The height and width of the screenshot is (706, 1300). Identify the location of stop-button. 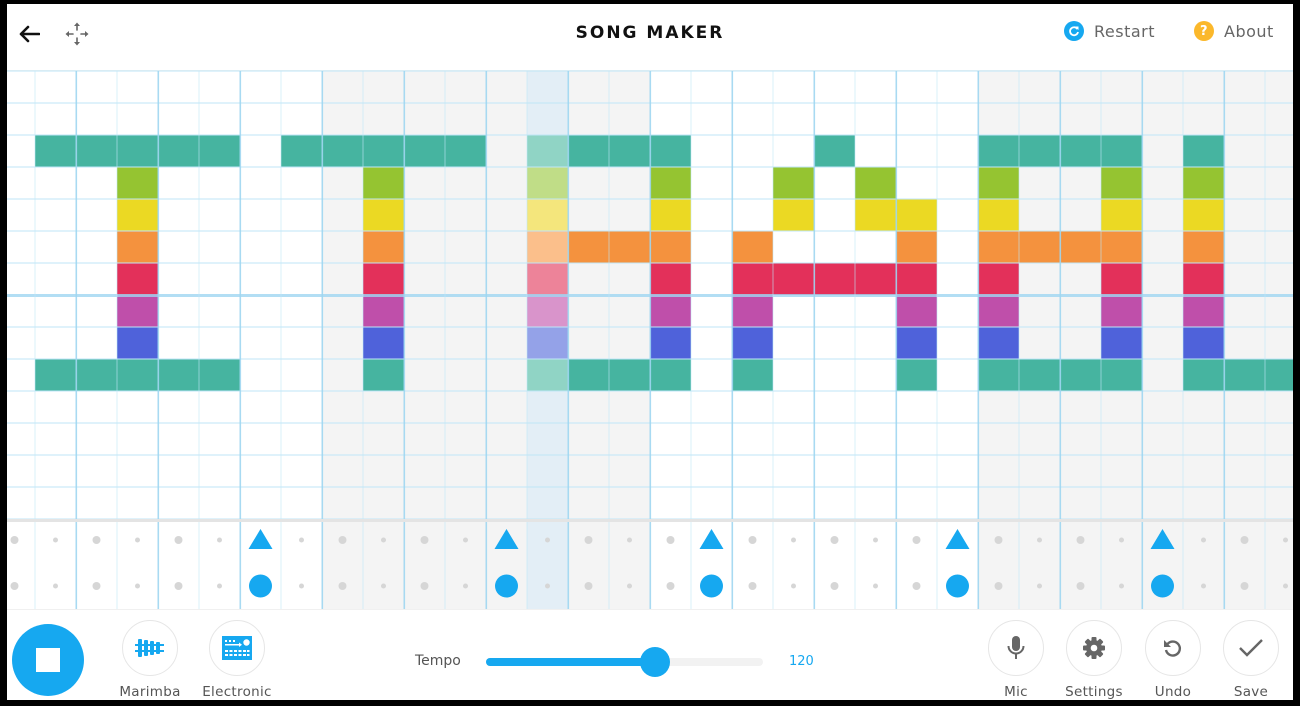
(48, 660).